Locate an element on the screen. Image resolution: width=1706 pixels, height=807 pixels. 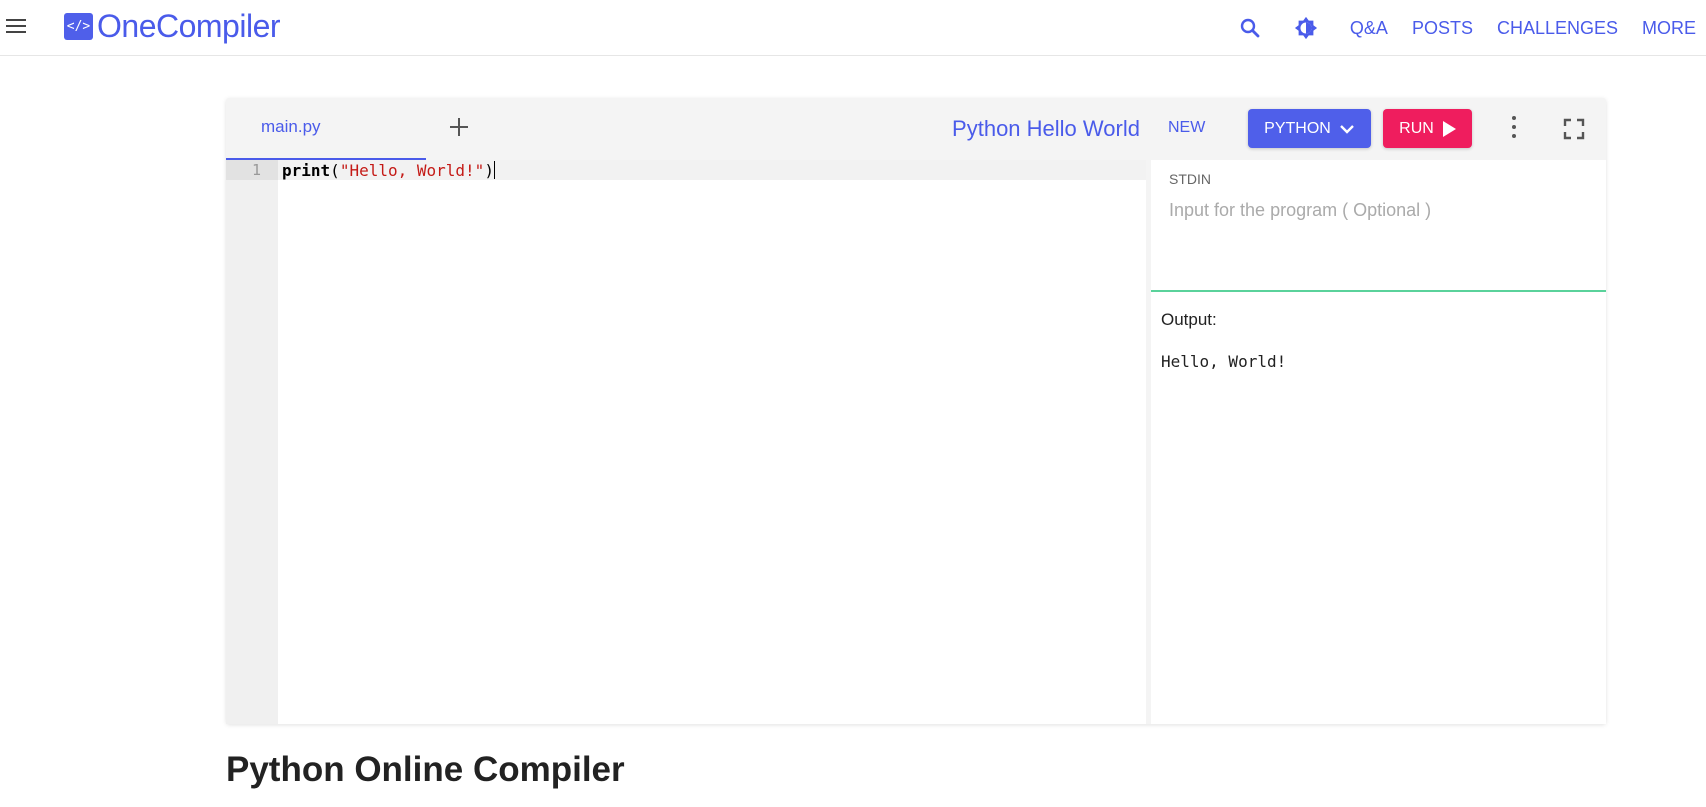
nav-link-posts: POSTS is located at coordinates (1442, 28).